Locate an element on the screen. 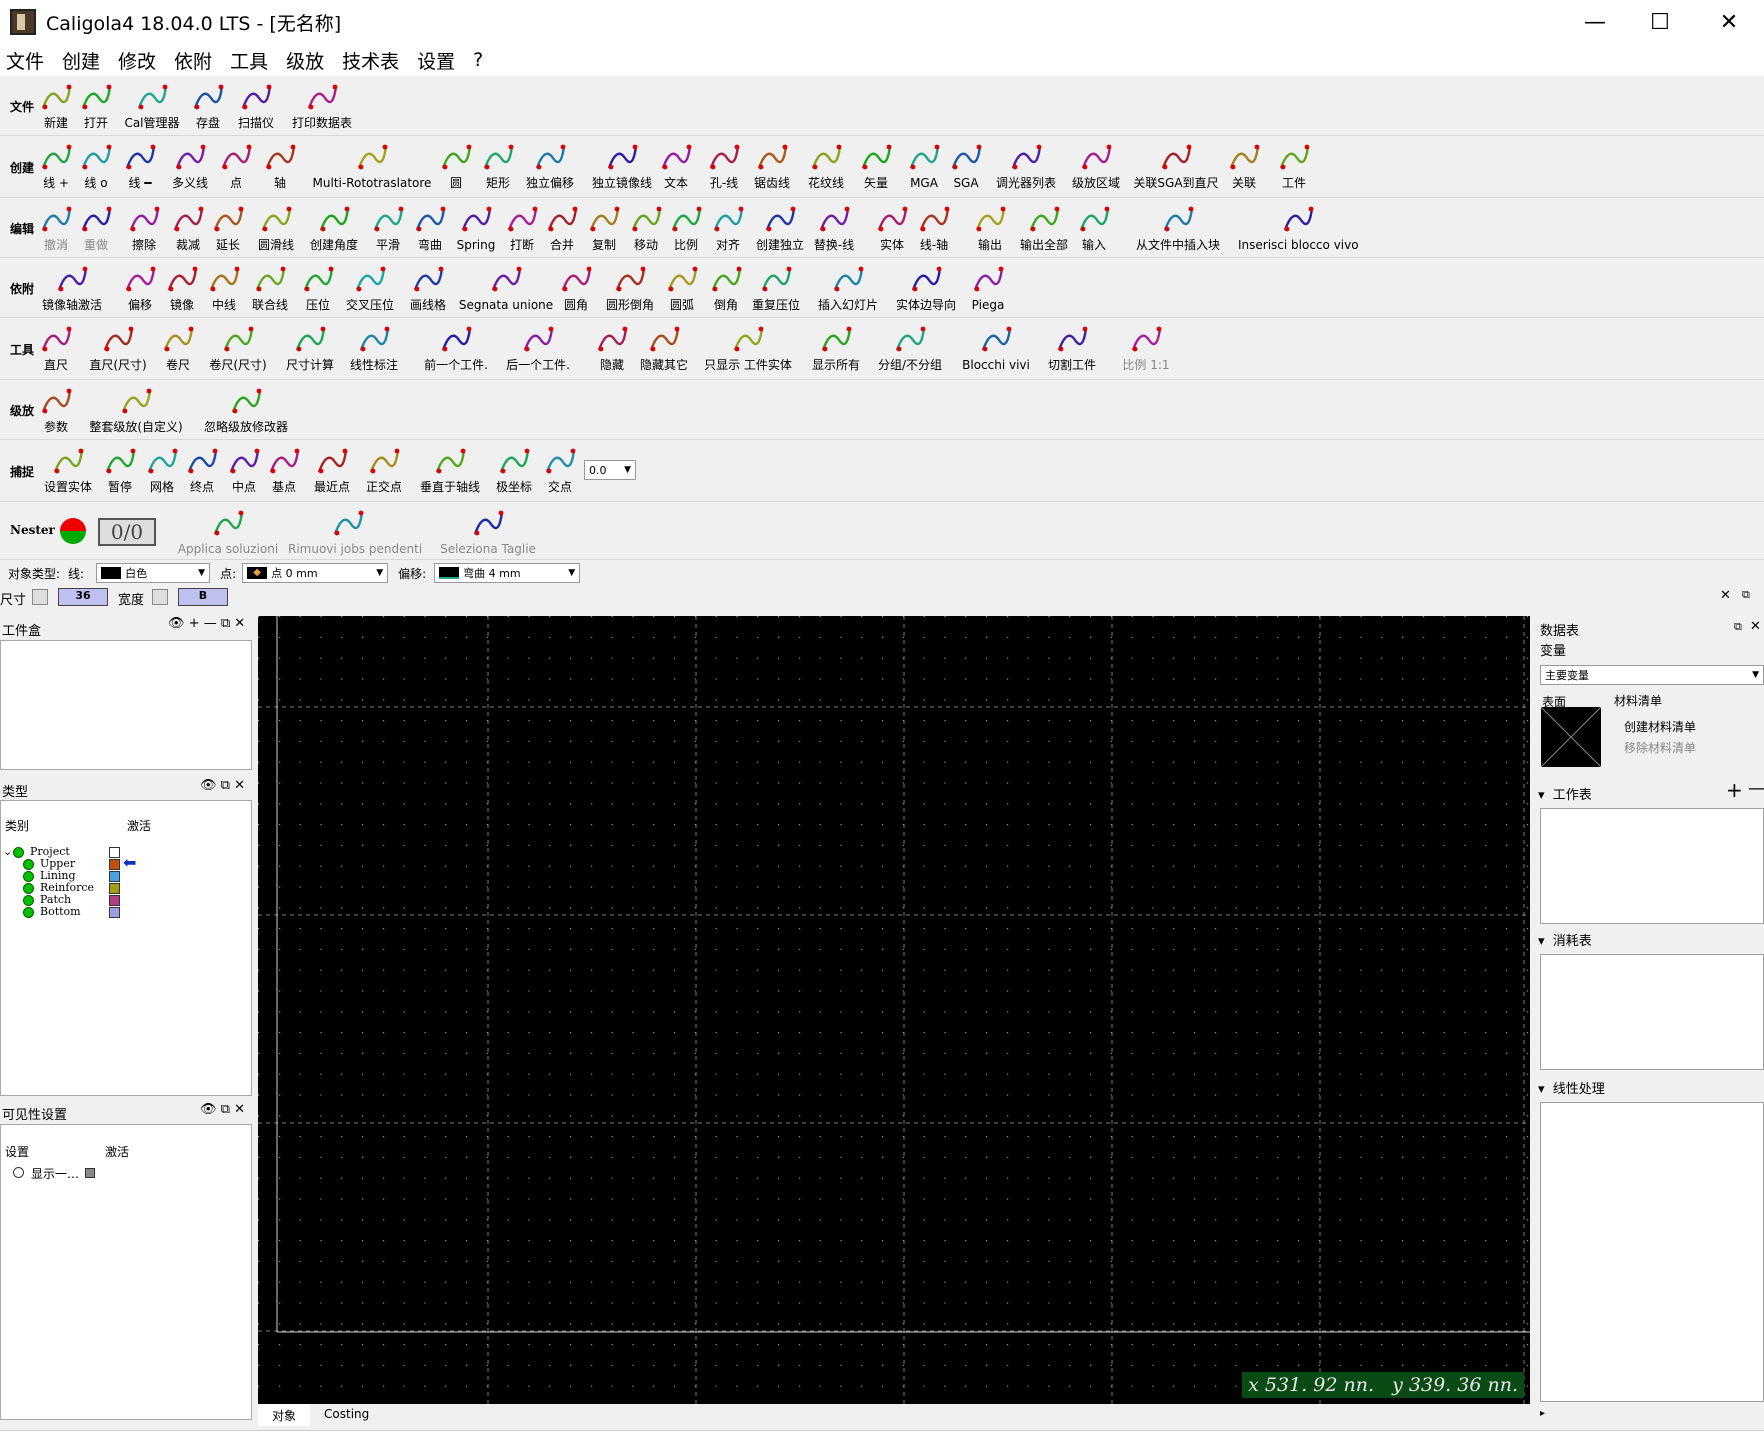 The height and width of the screenshot is (1452, 1764). datasheet-title: 数据表 is located at coordinates (1560, 631).